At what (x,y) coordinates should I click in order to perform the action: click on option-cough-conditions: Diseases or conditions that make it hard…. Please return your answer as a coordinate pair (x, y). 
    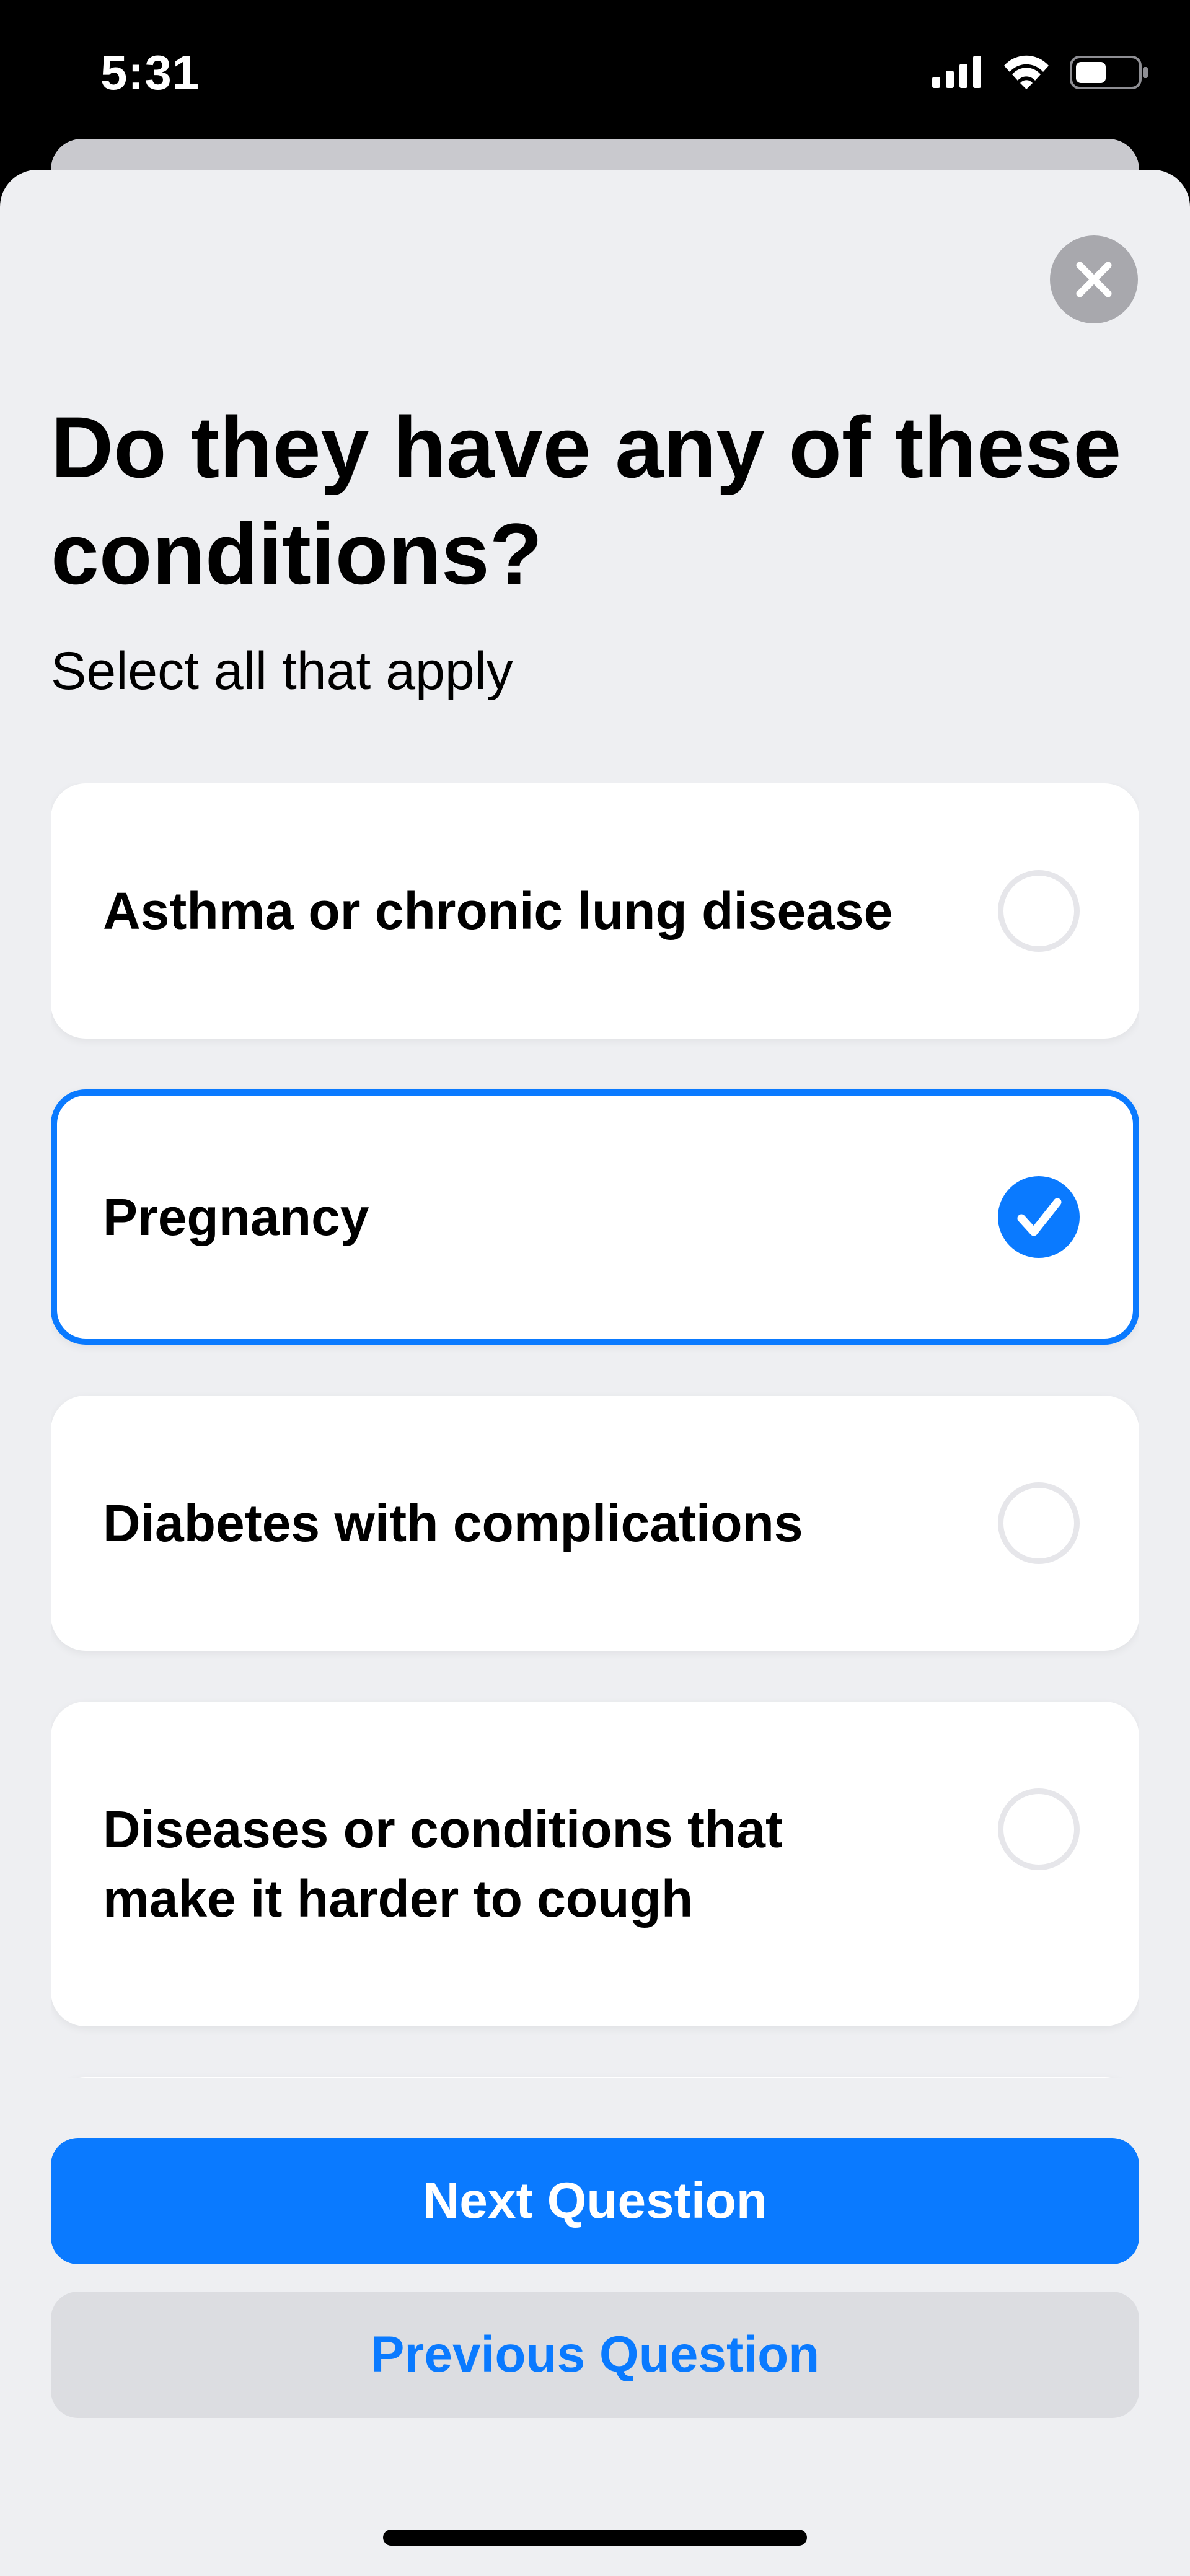
    Looking at the image, I should click on (595, 1864).